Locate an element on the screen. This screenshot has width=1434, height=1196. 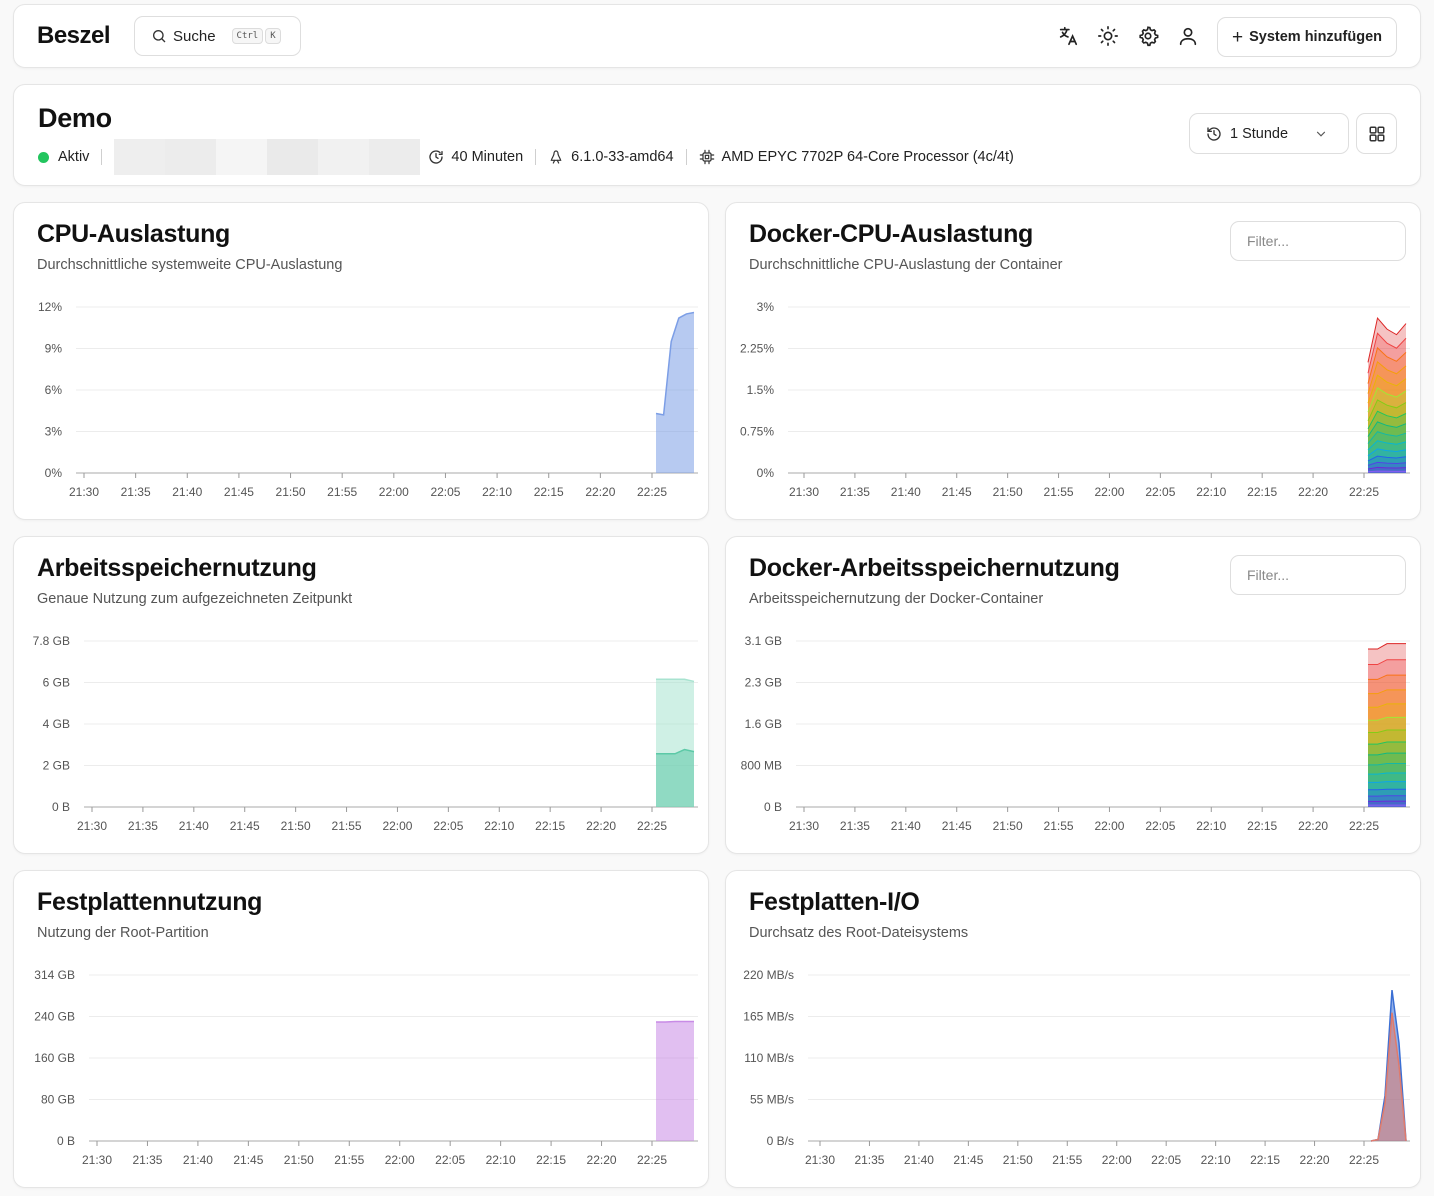
y-tick-label: 2.25% is located at coordinates (757, 349).